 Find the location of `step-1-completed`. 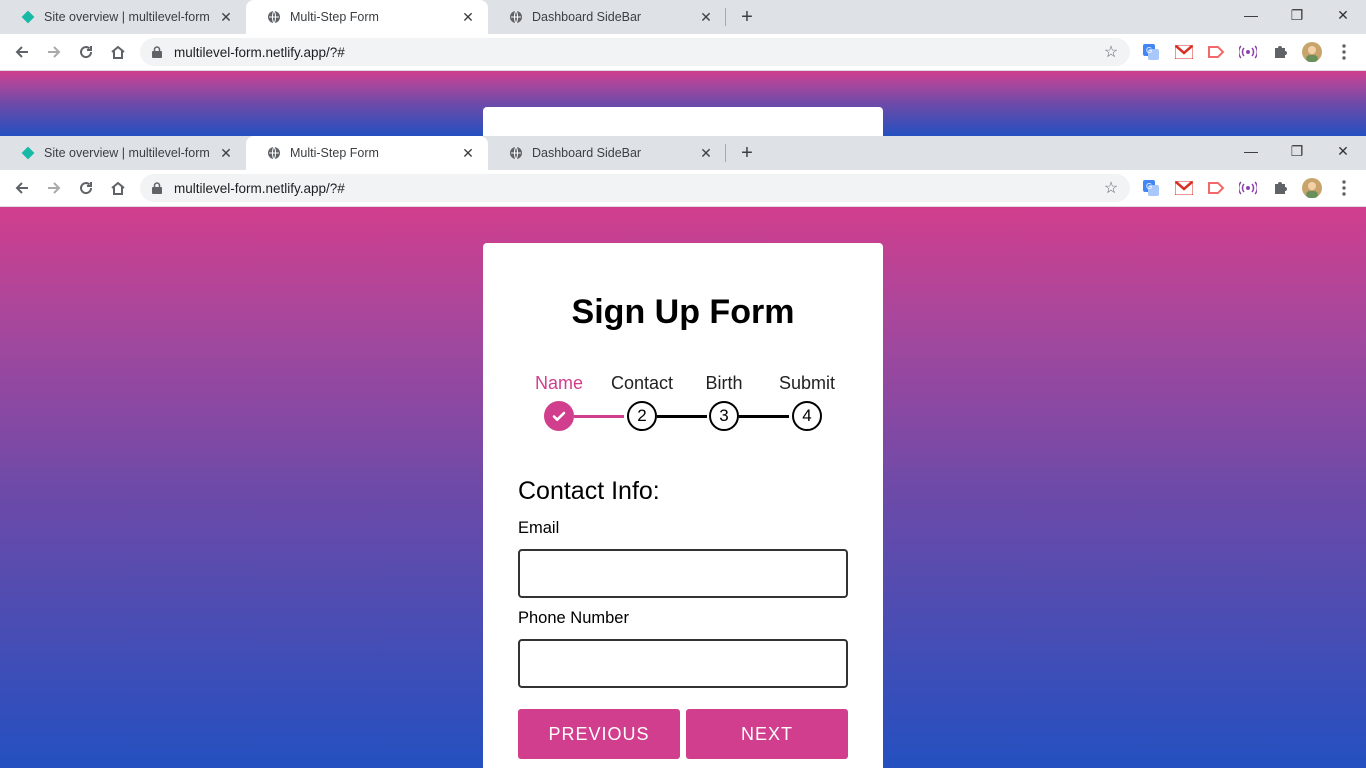

step-1-completed is located at coordinates (559, 416).